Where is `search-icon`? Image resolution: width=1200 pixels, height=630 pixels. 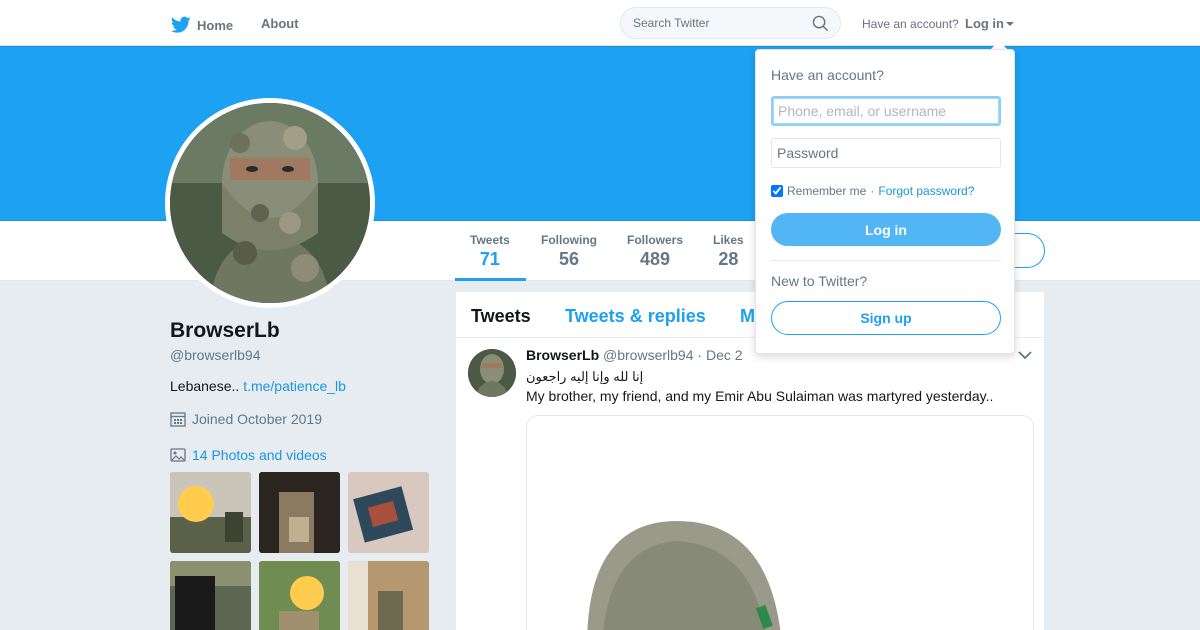 search-icon is located at coordinates (820, 23).